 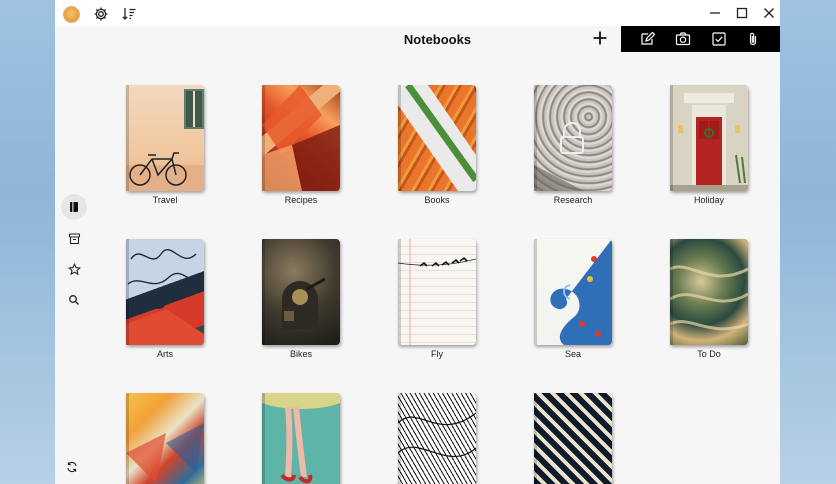 I want to click on scooter-cover-art, so click(x=304, y=303).